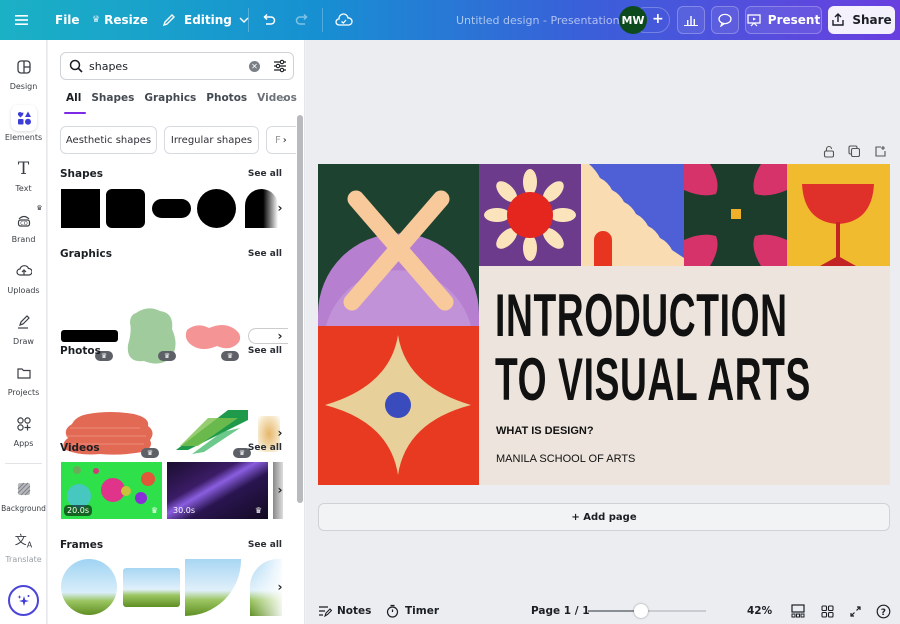 This screenshot has height=624, width=900. What do you see at coordinates (23, 118) in the screenshot?
I see `shapes-icon` at bounding box center [23, 118].